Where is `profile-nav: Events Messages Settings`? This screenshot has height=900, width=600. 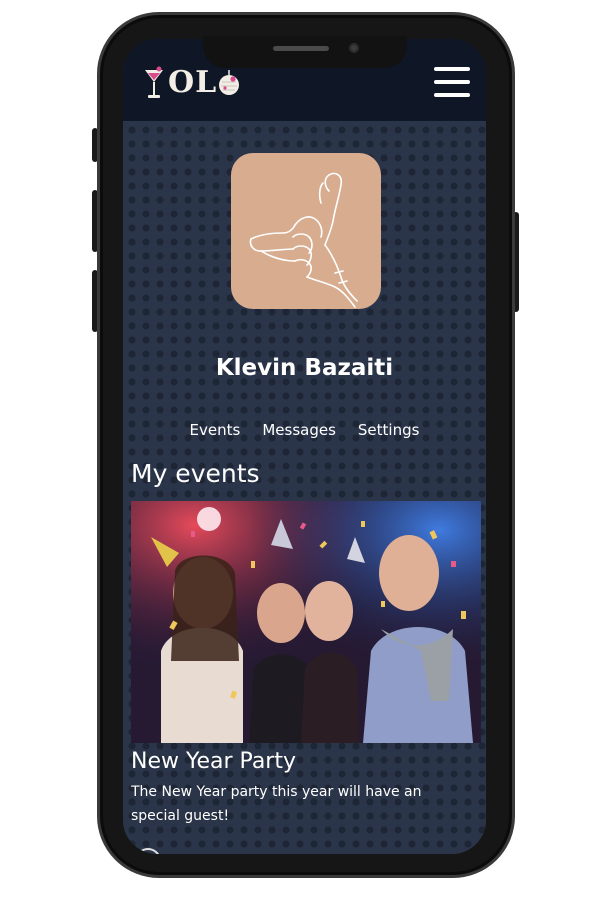 profile-nav: Events Messages Settings is located at coordinates (304, 430).